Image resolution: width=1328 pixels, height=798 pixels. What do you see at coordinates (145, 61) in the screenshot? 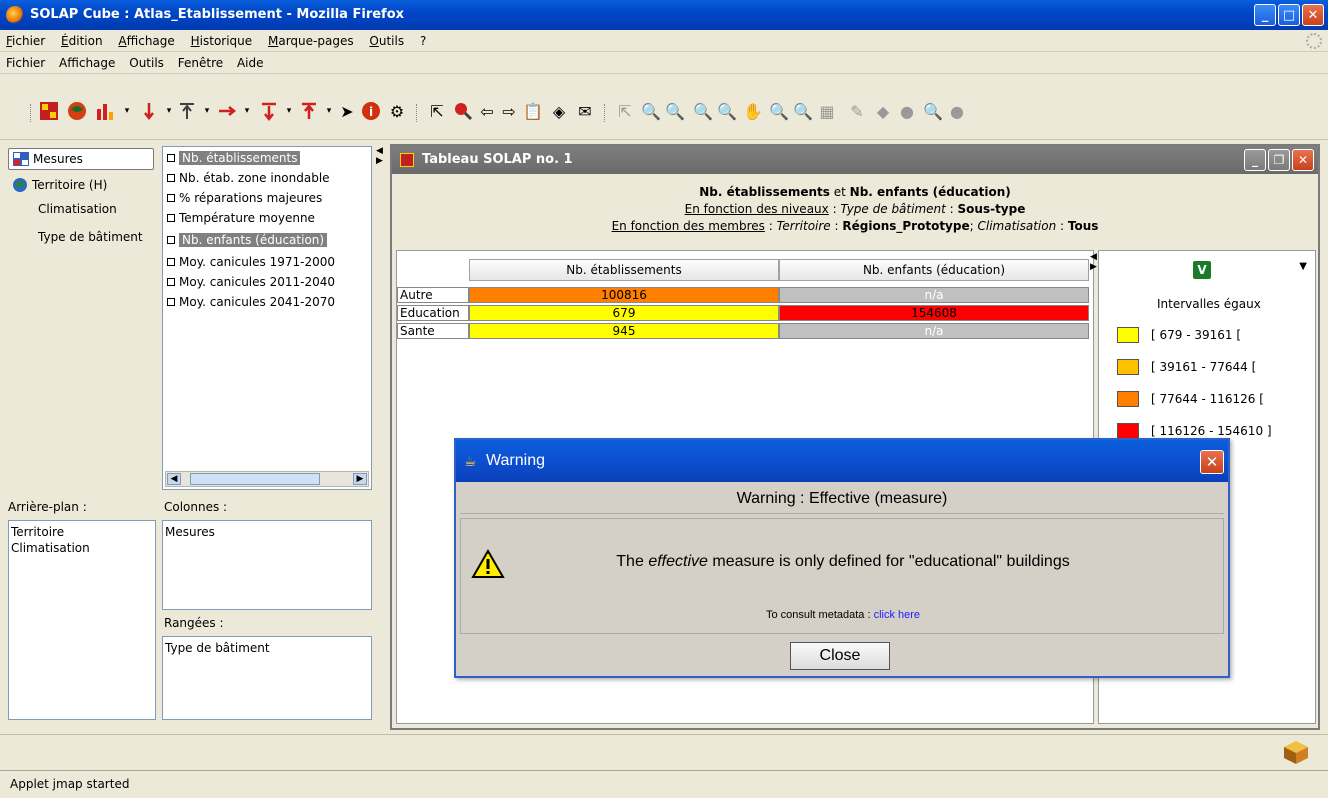
I see `app-menu-outils: Outils` at bounding box center [145, 61].